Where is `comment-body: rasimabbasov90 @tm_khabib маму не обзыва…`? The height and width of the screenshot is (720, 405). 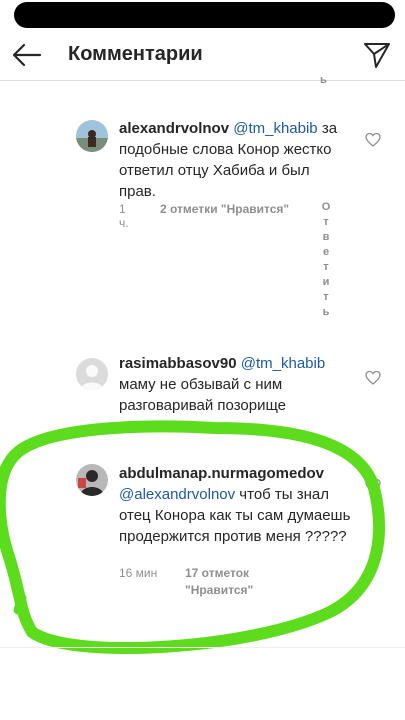 comment-body: rasimabbasov90 @tm_khabib маму не обзыва… is located at coordinates (230, 384).